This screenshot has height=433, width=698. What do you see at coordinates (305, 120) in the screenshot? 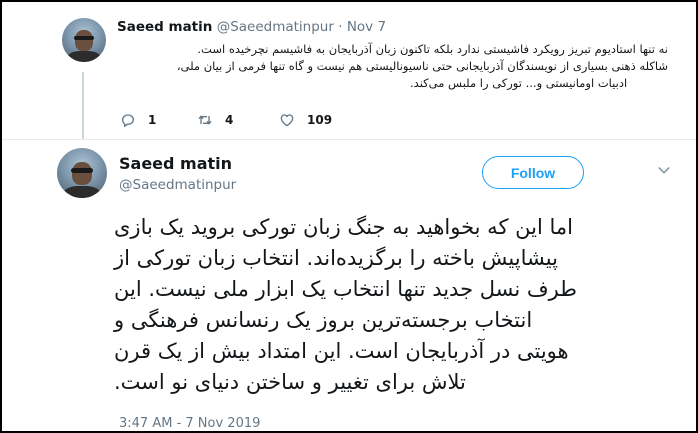
I see `like-button: 109` at bounding box center [305, 120].